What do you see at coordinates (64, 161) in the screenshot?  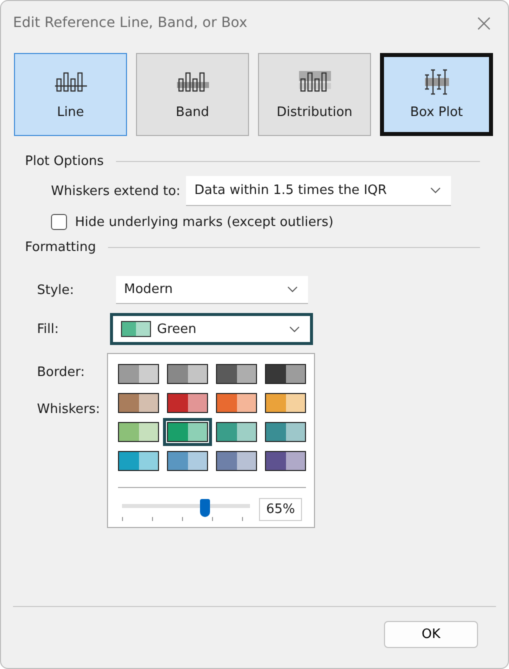 I see `section-heading: Plot Options` at bounding box center [64, 161].